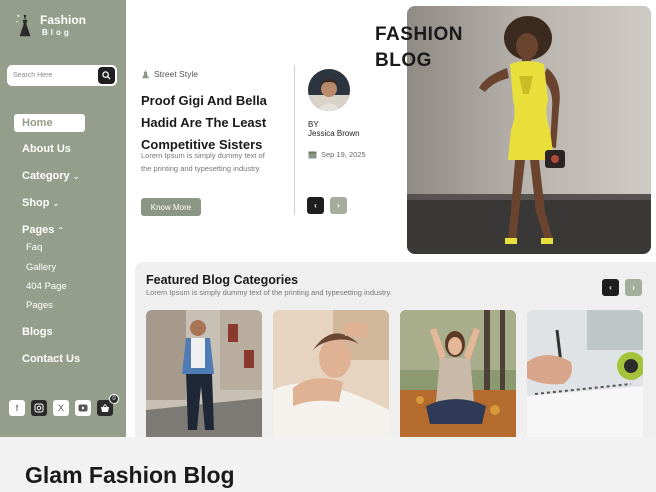  What do you see at coordinates (334, 133) in the screenshot?
I see `author-name: Jessica Brown` at bounding box center [334, 133].